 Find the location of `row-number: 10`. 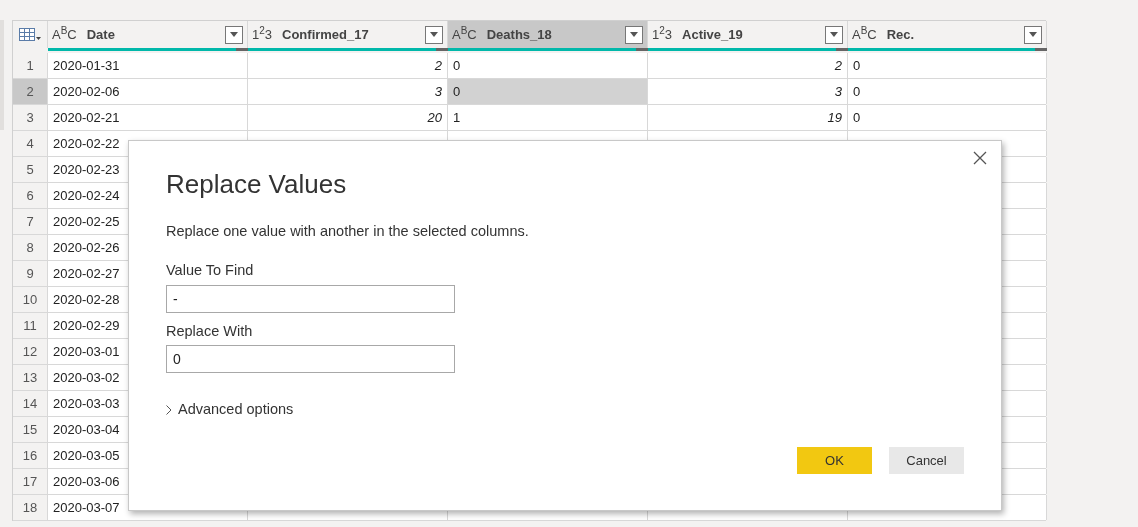

row-number: 10 is located at coordinates (30, 299).